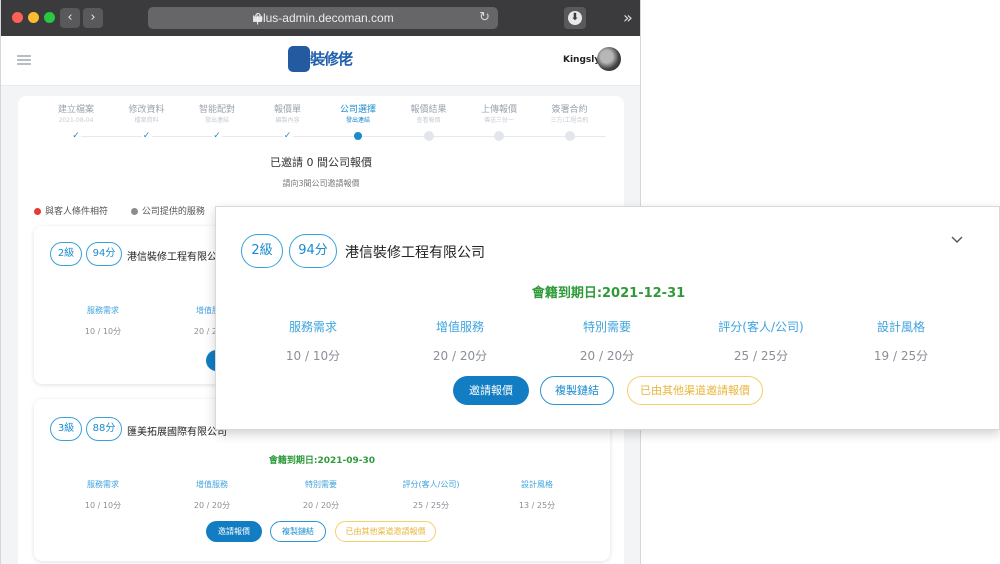 The height and width of the screenshot is (564, 1000). I want to click on metric-value: 19 / 25分, so click(901, 356).